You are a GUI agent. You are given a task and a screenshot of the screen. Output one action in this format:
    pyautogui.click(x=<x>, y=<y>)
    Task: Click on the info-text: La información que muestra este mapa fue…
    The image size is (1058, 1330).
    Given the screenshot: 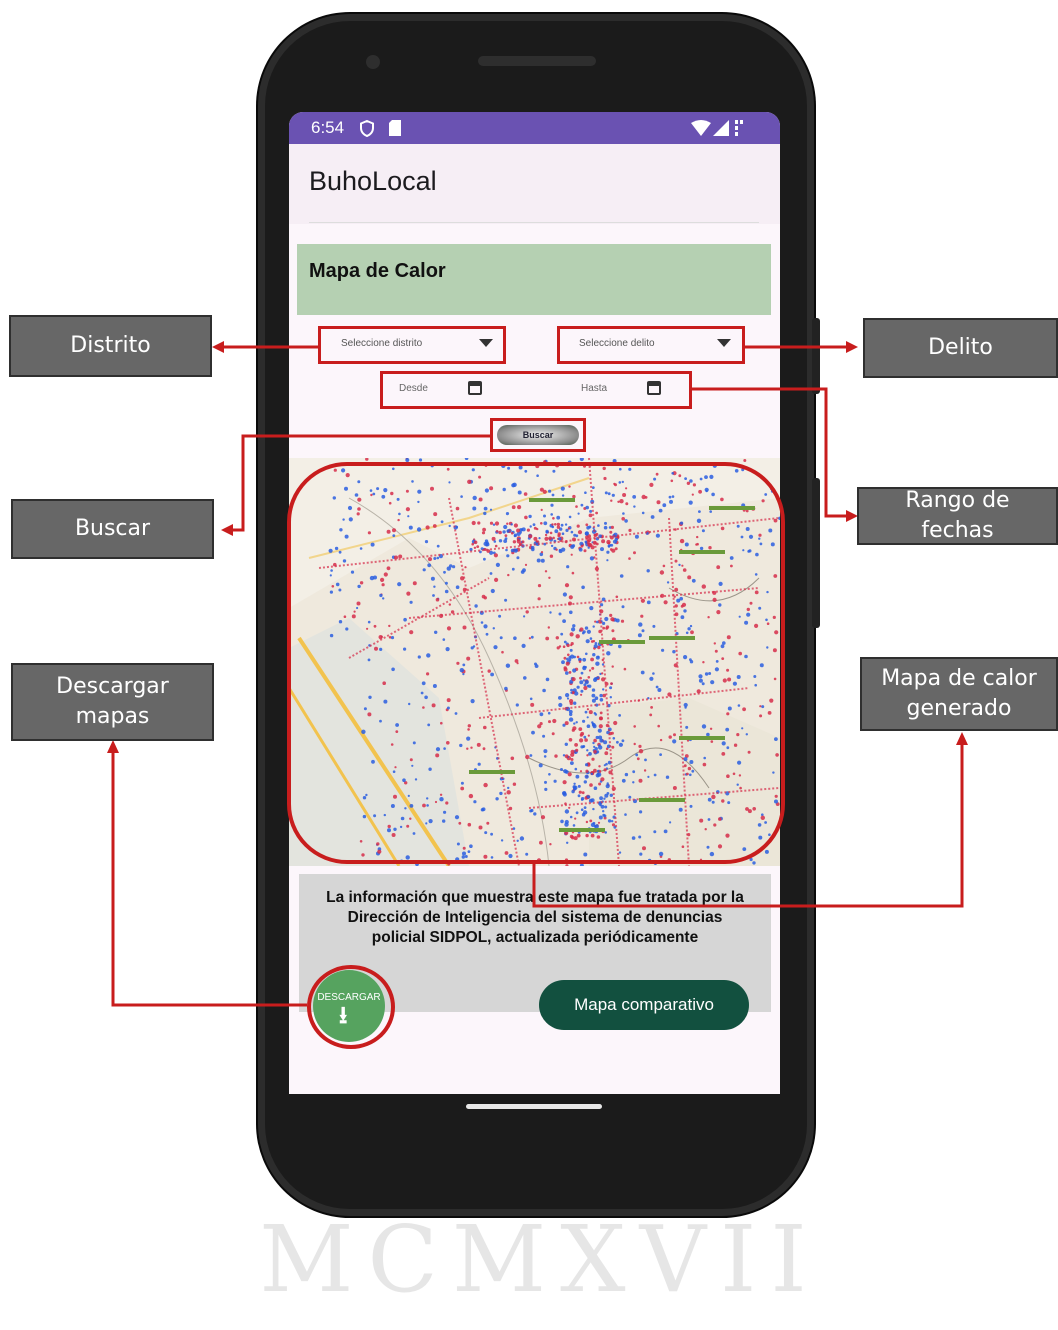 What is the action you would take?
    pyautogui.click(x=535, y=917)
    